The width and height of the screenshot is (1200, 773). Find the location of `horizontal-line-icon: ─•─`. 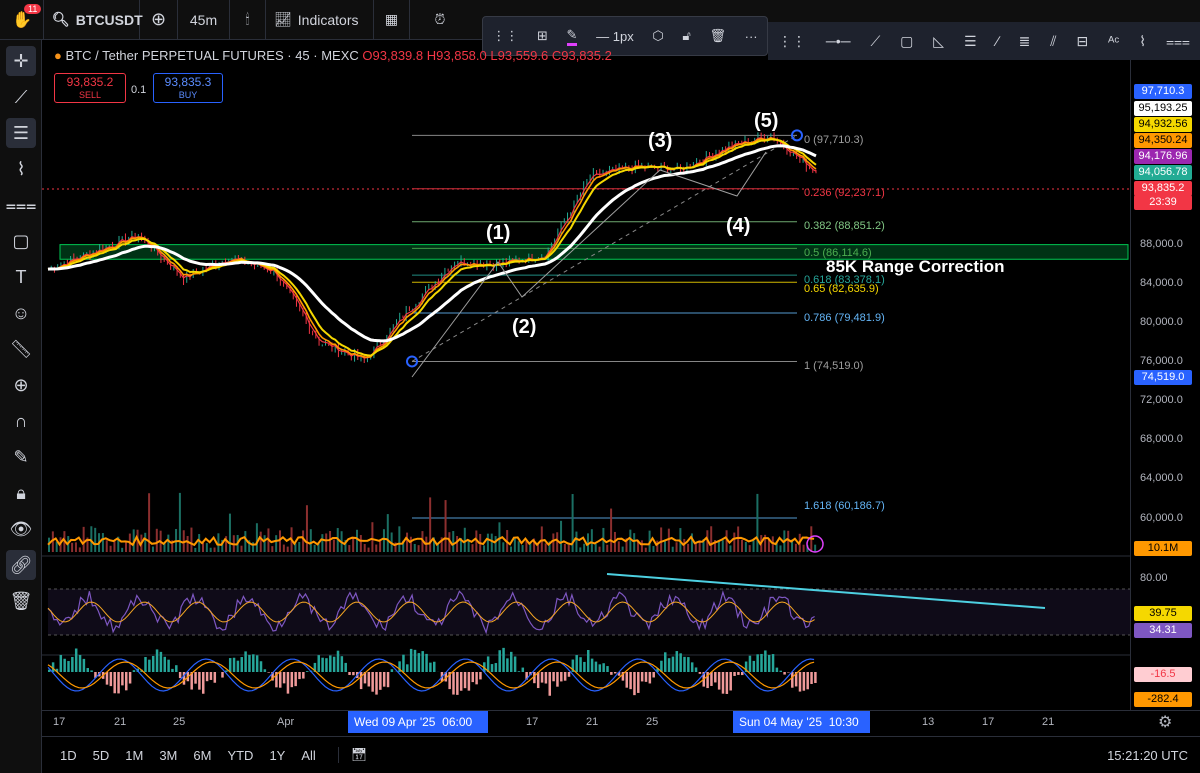

horizontal-line-icon: ─•─ is located at coordinates (838, 41).